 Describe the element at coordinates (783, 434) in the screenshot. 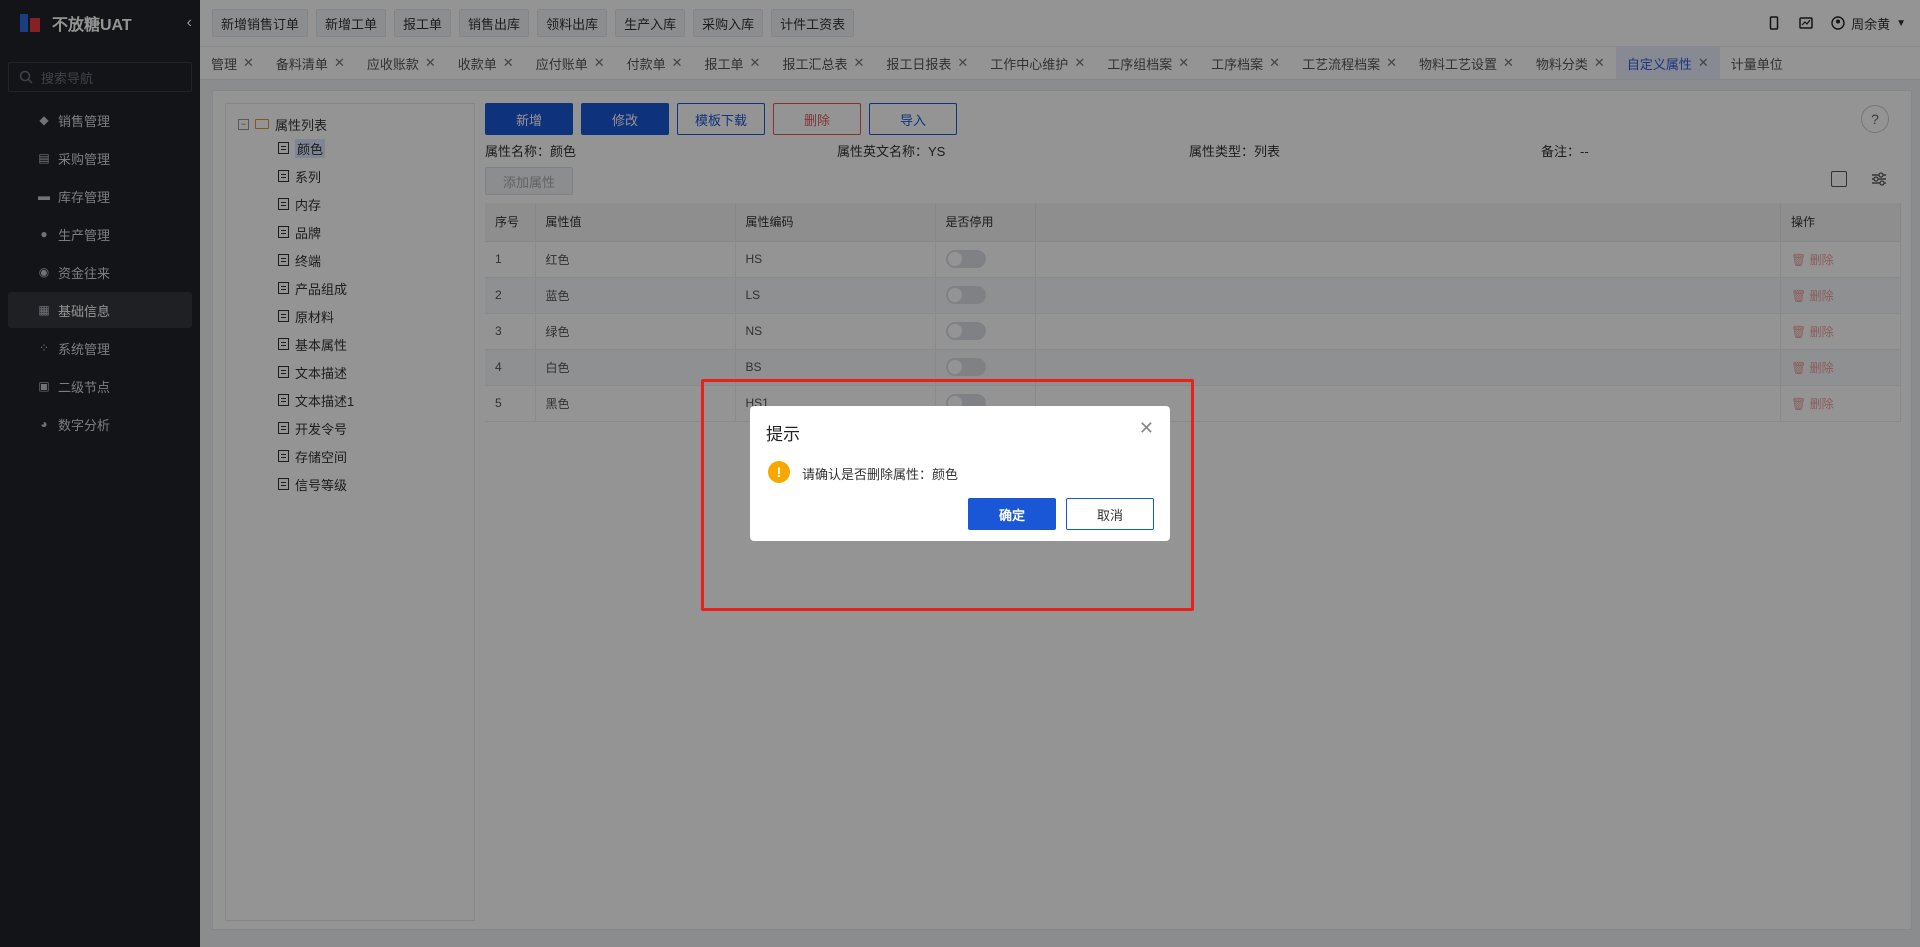

I see `dialog-title: 提示` at that location.